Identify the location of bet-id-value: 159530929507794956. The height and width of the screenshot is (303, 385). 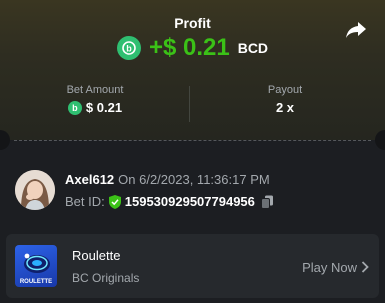
(189, 201).